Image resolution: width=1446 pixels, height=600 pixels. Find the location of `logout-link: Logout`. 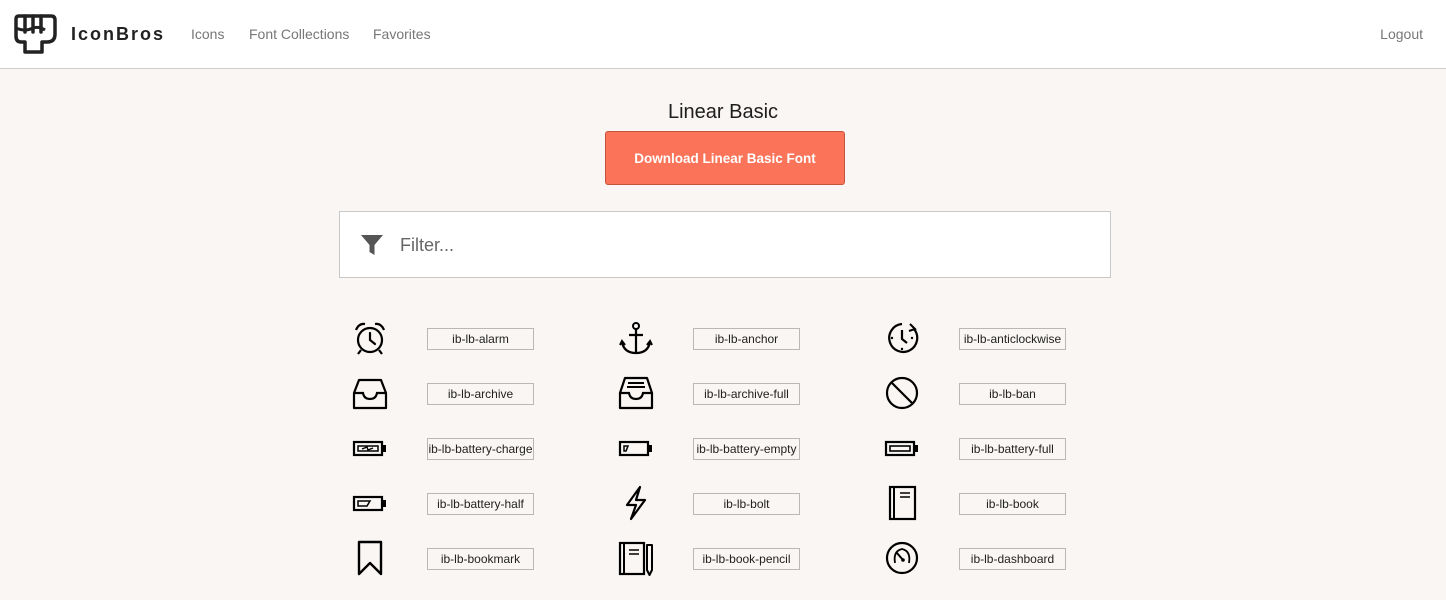

logout-link: Logout is located at coordinates (1401, 34).